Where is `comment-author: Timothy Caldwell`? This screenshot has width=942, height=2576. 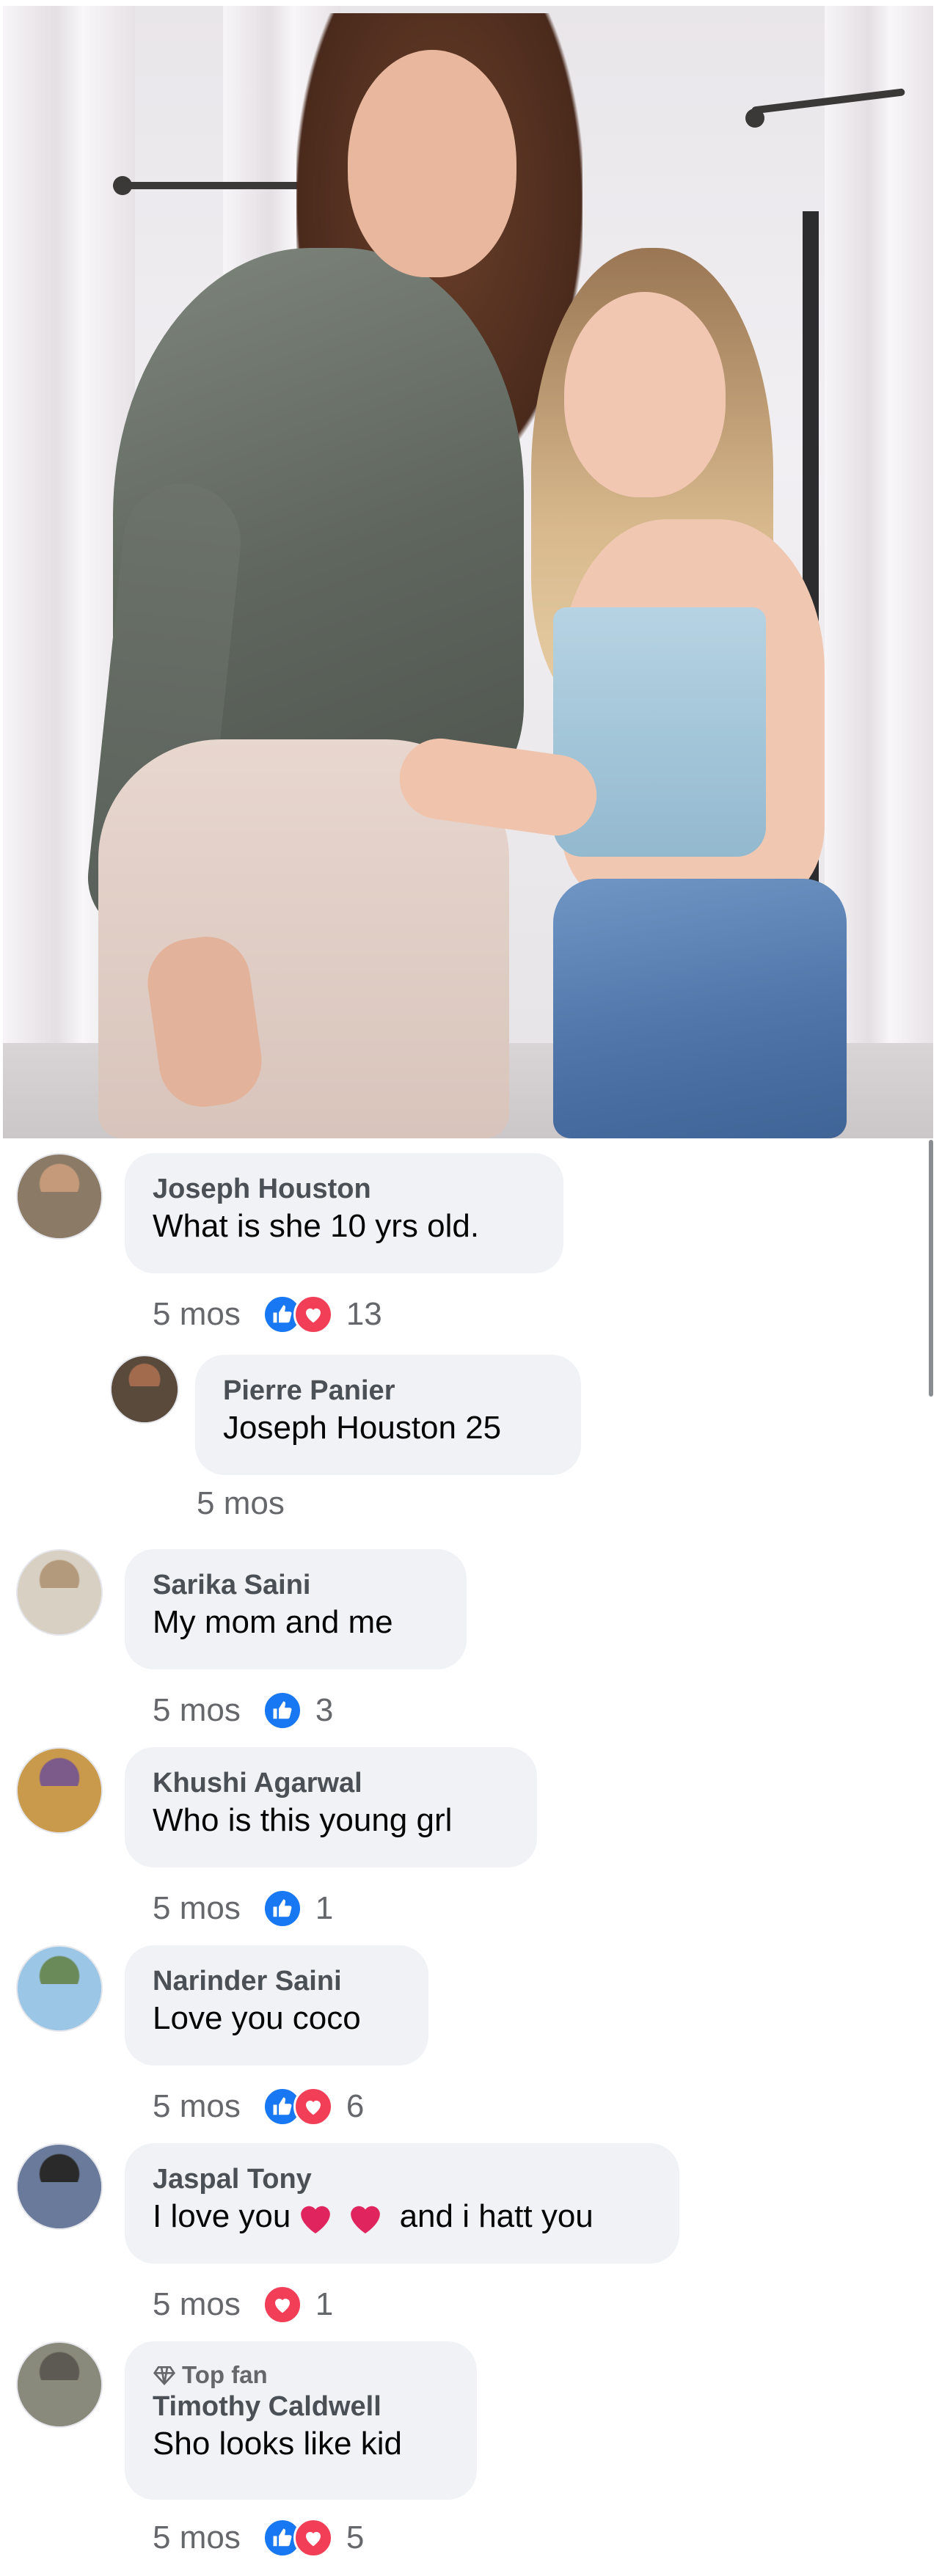 comment-author: Timothy Caldwell is located at coordinates (300, 2406).